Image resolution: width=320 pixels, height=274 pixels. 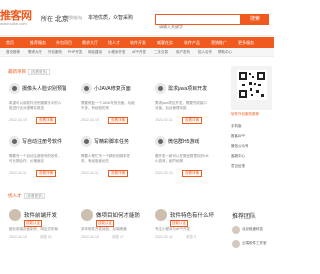 I want to click on project-title: 微信群H5游戏, so click(x=190, y=141).